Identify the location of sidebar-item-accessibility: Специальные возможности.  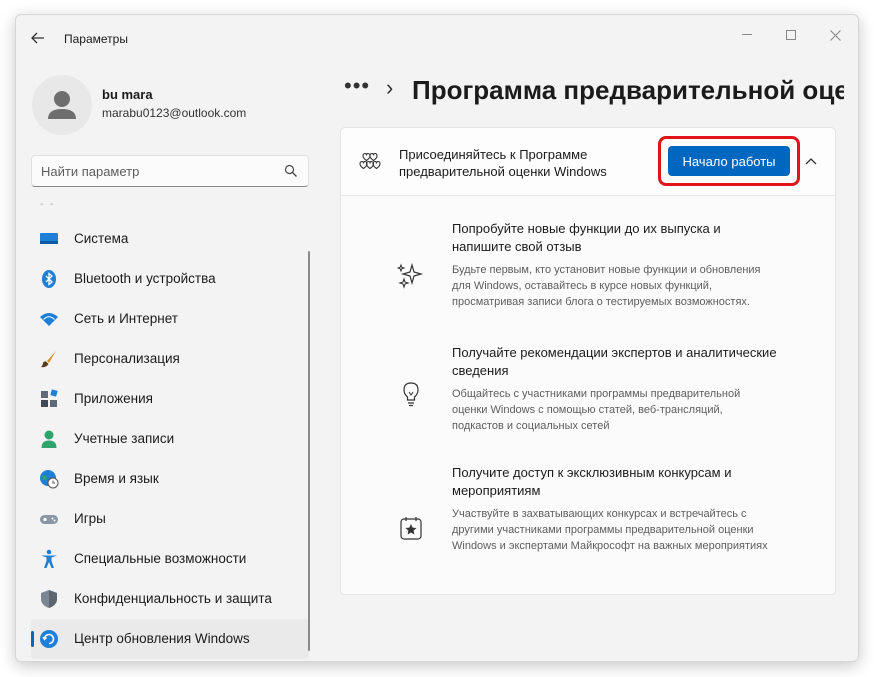
(170, 559).